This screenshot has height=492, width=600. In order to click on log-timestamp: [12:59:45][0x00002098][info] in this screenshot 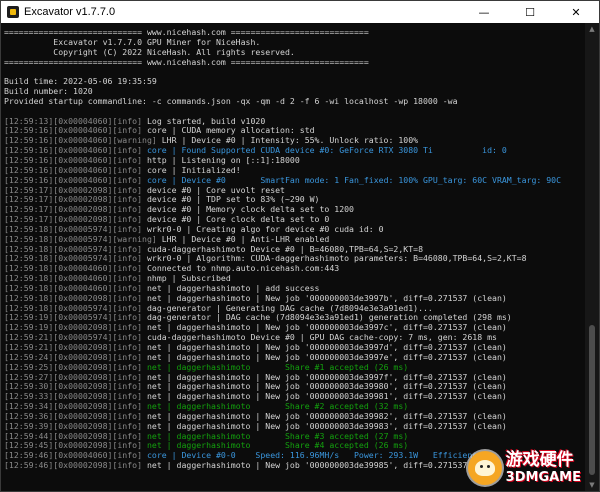, I will do `click(73, 446)`.